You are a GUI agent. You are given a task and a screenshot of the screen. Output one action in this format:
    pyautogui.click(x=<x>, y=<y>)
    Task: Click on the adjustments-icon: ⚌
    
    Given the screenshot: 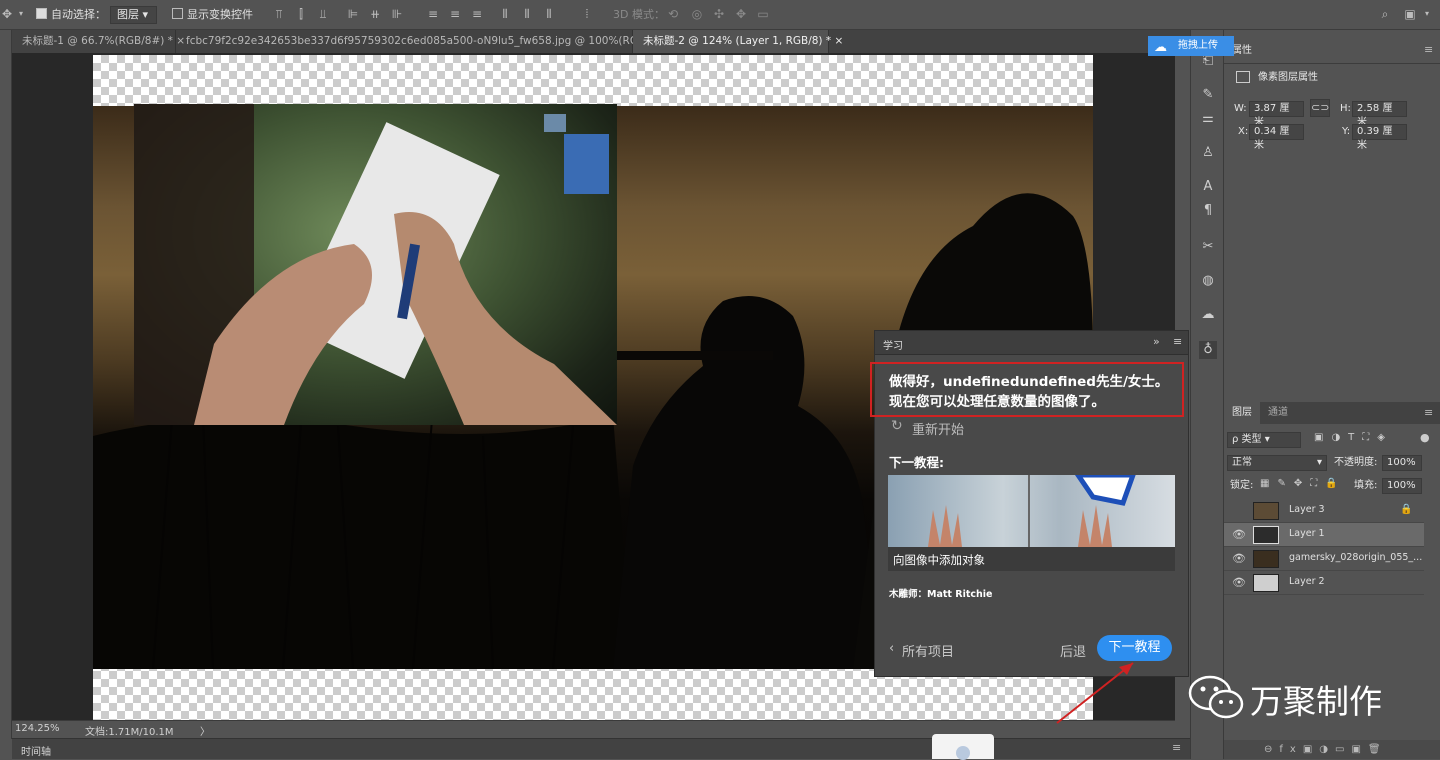 What is the action you would take?
    pyautogui.click(x=1208, y=119)
    